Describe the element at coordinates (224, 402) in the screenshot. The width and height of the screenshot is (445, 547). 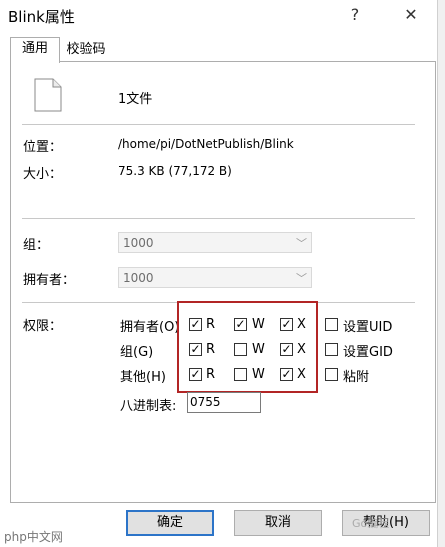
I see `octal-input: 0755` at that location.